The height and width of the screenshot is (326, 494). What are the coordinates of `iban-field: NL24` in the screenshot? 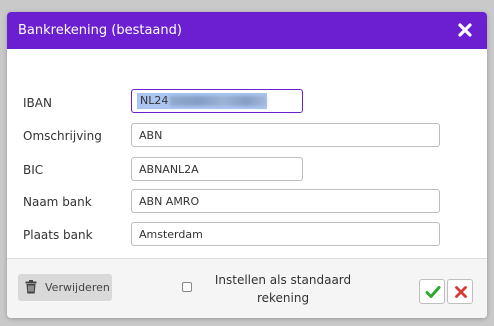 It's located at (217, 101).